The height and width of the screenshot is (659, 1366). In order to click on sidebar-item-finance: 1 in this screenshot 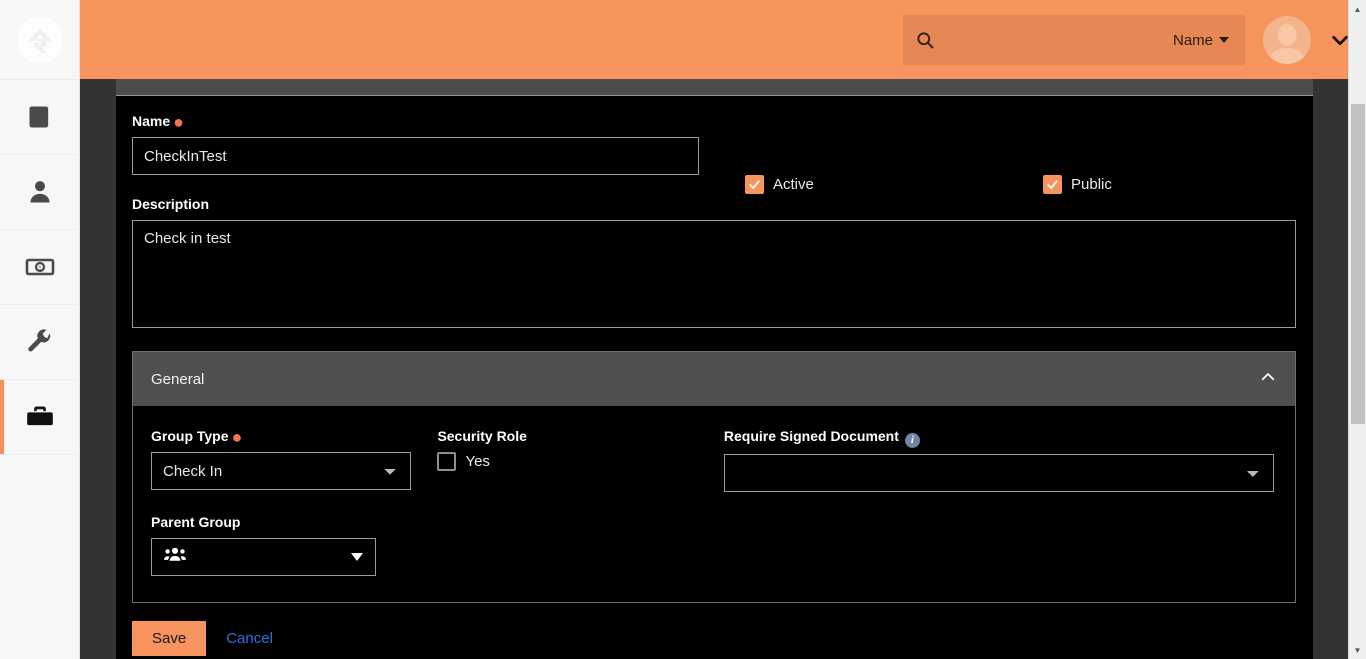, I will do `click(40, 267)`.